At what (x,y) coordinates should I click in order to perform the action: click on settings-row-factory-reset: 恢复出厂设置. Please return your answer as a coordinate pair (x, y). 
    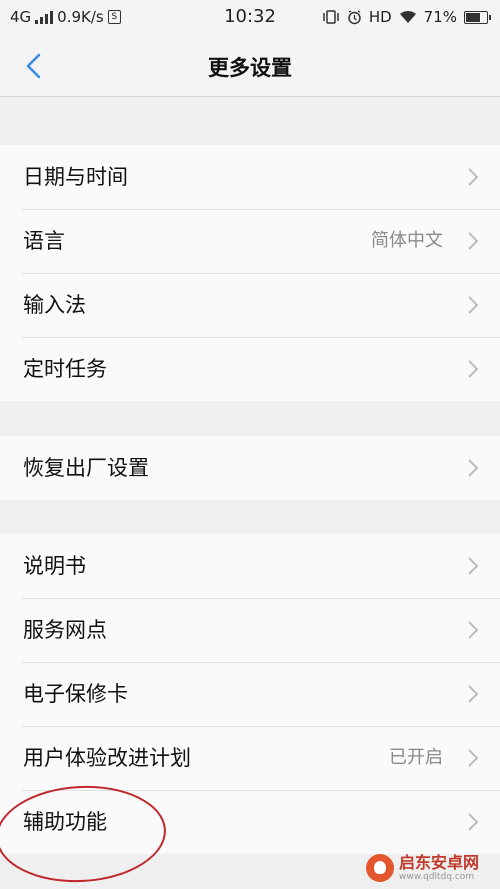
    Looking at the image, I should click on (250, 468).